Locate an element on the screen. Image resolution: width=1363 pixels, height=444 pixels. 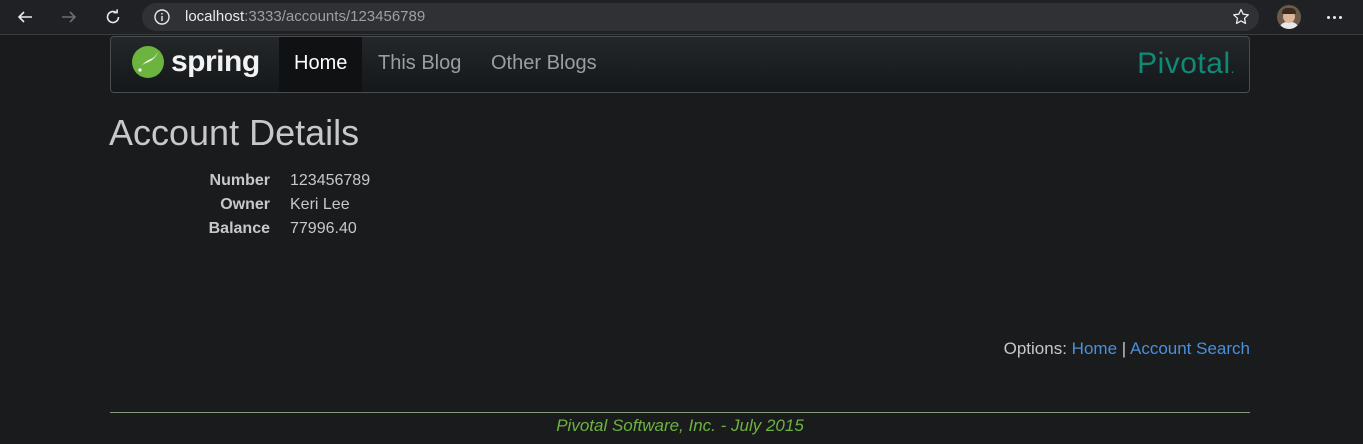
detail-row-balance: Balance 77996.40 is located at coordinates (265, 231).